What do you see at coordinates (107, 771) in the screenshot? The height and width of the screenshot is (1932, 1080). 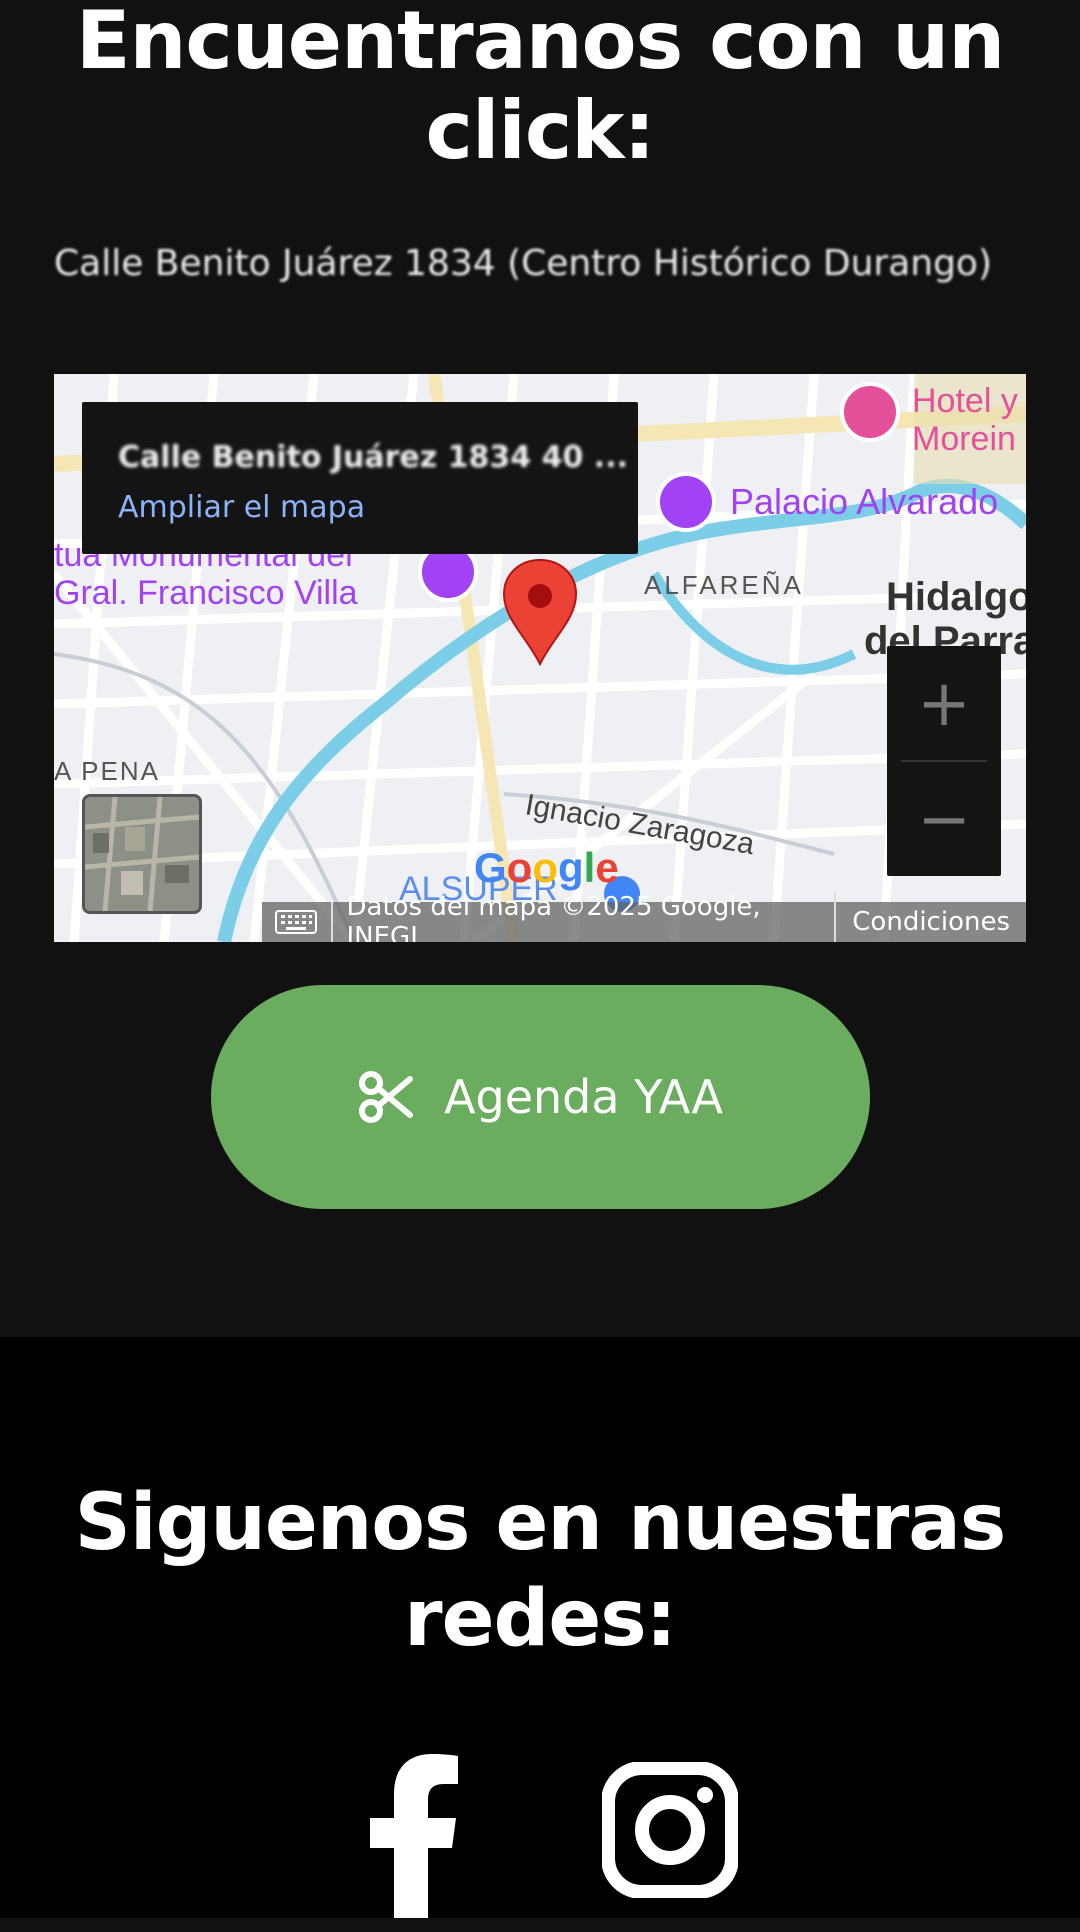 I see `label-pena: A PENA` at bounding box center [107, 771].